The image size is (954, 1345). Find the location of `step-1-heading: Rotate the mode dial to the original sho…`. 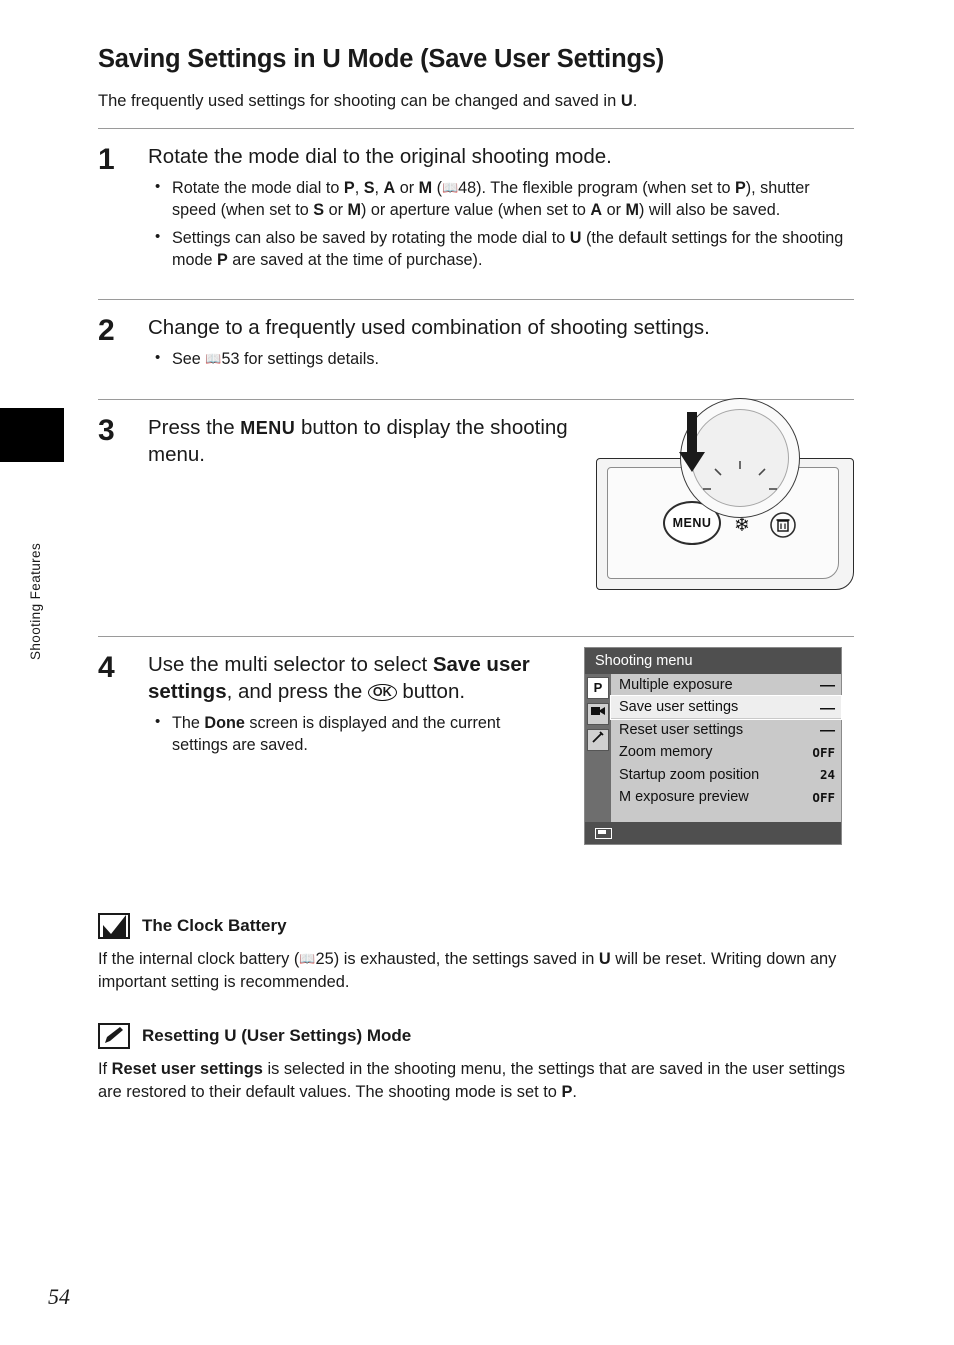

step-1-heading: Rotate the mode dial to the original sho… is located at coordinates (380, 157).